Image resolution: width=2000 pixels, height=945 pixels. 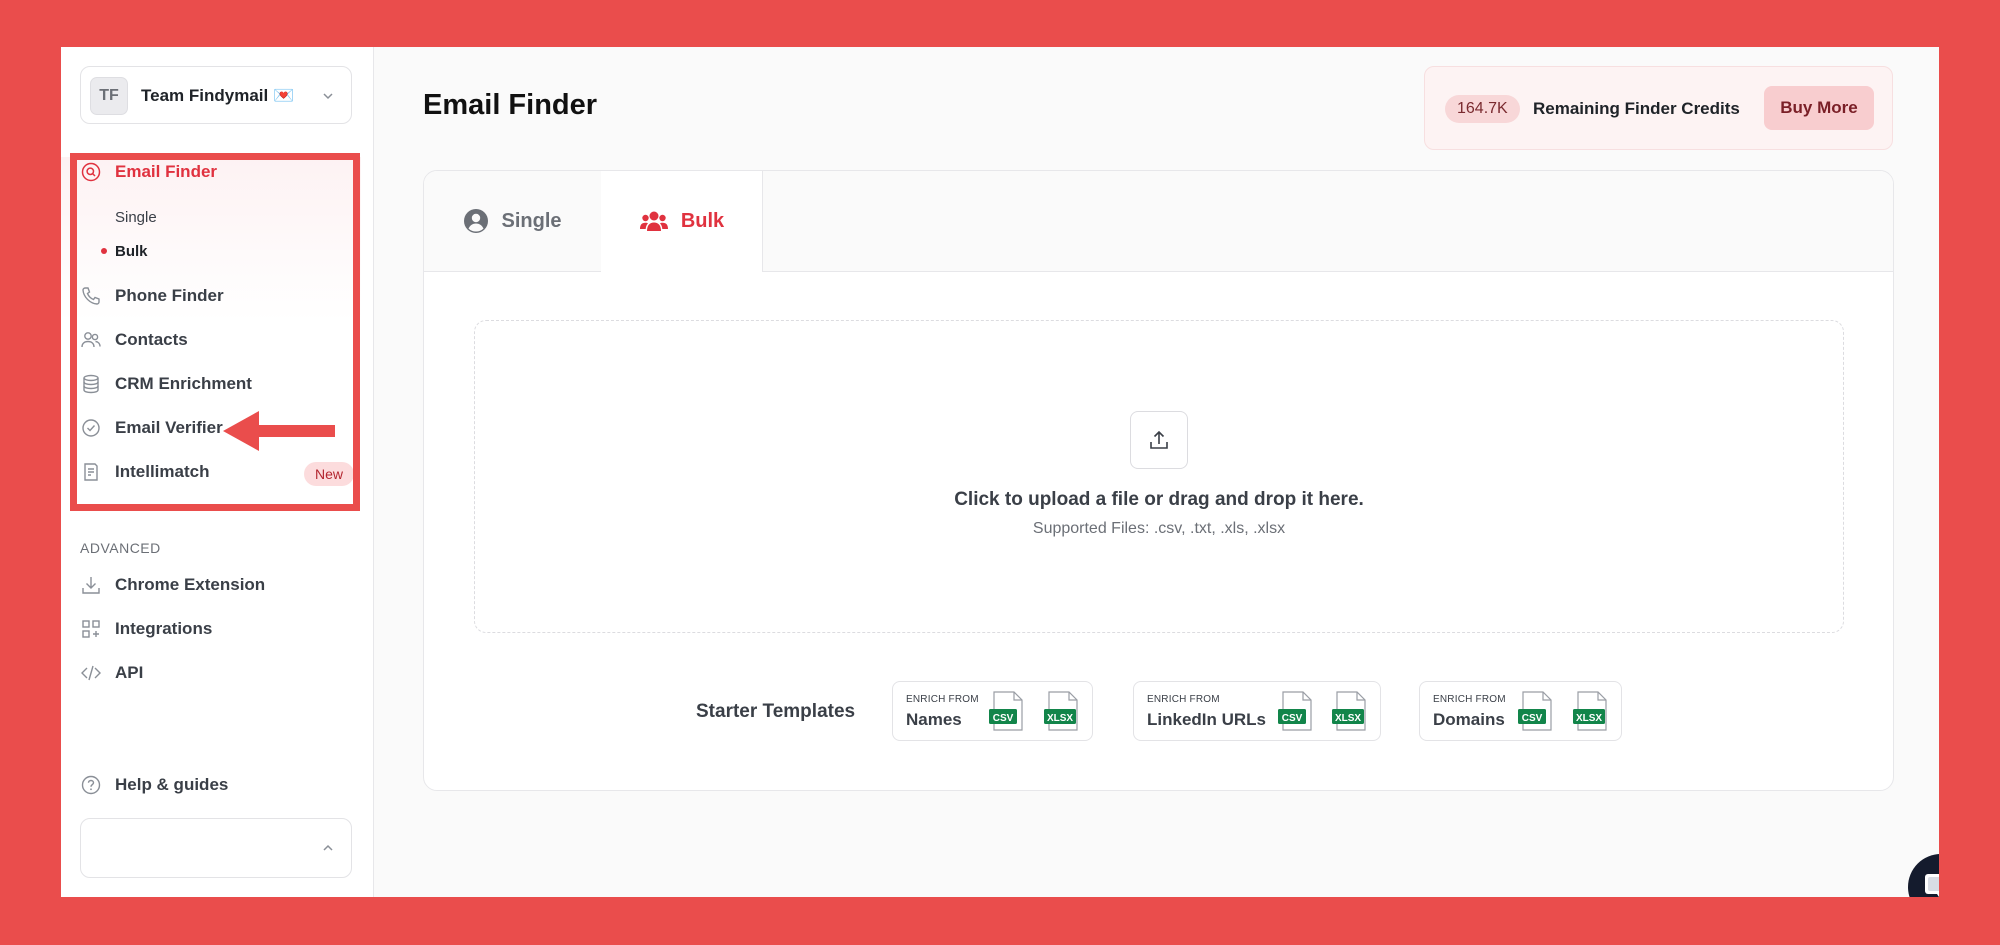 What do you see at coordinates (1207, 719) in the screenshot?
I see `template-name: LinkedIn URLs` at bounding box center [1207, 719].